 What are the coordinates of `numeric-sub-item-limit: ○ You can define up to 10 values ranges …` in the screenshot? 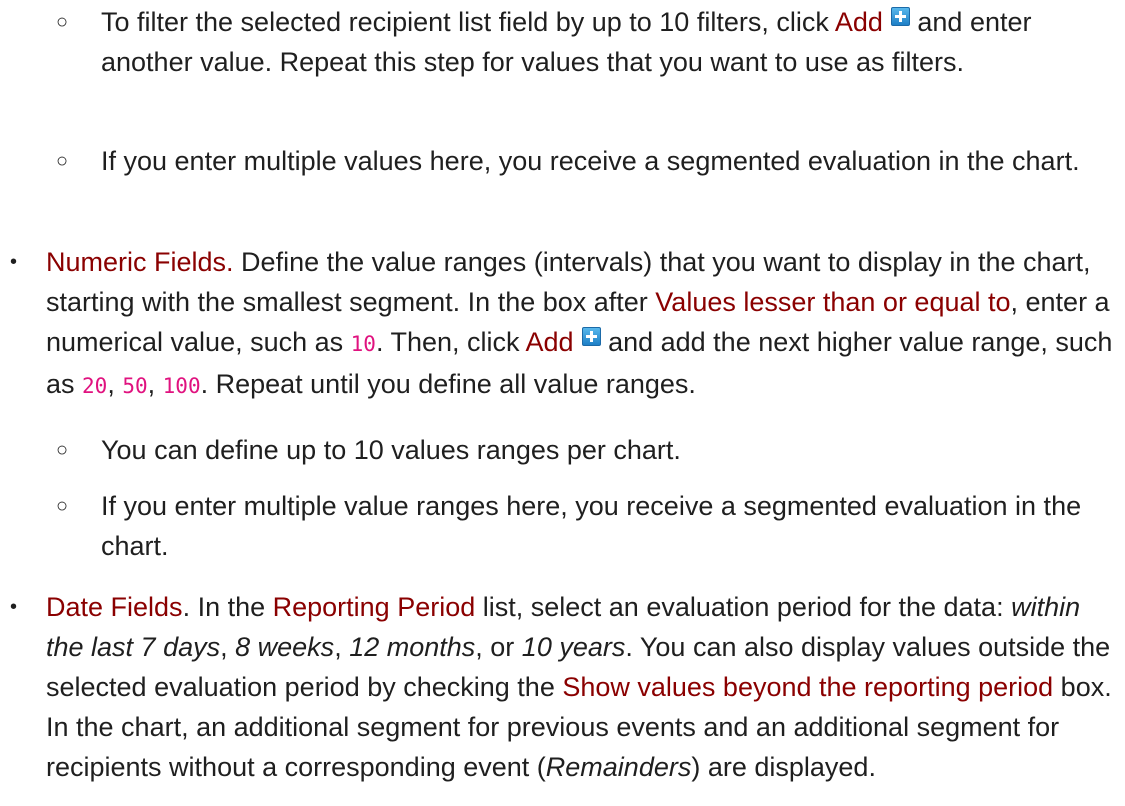 It's located at (576, 450).